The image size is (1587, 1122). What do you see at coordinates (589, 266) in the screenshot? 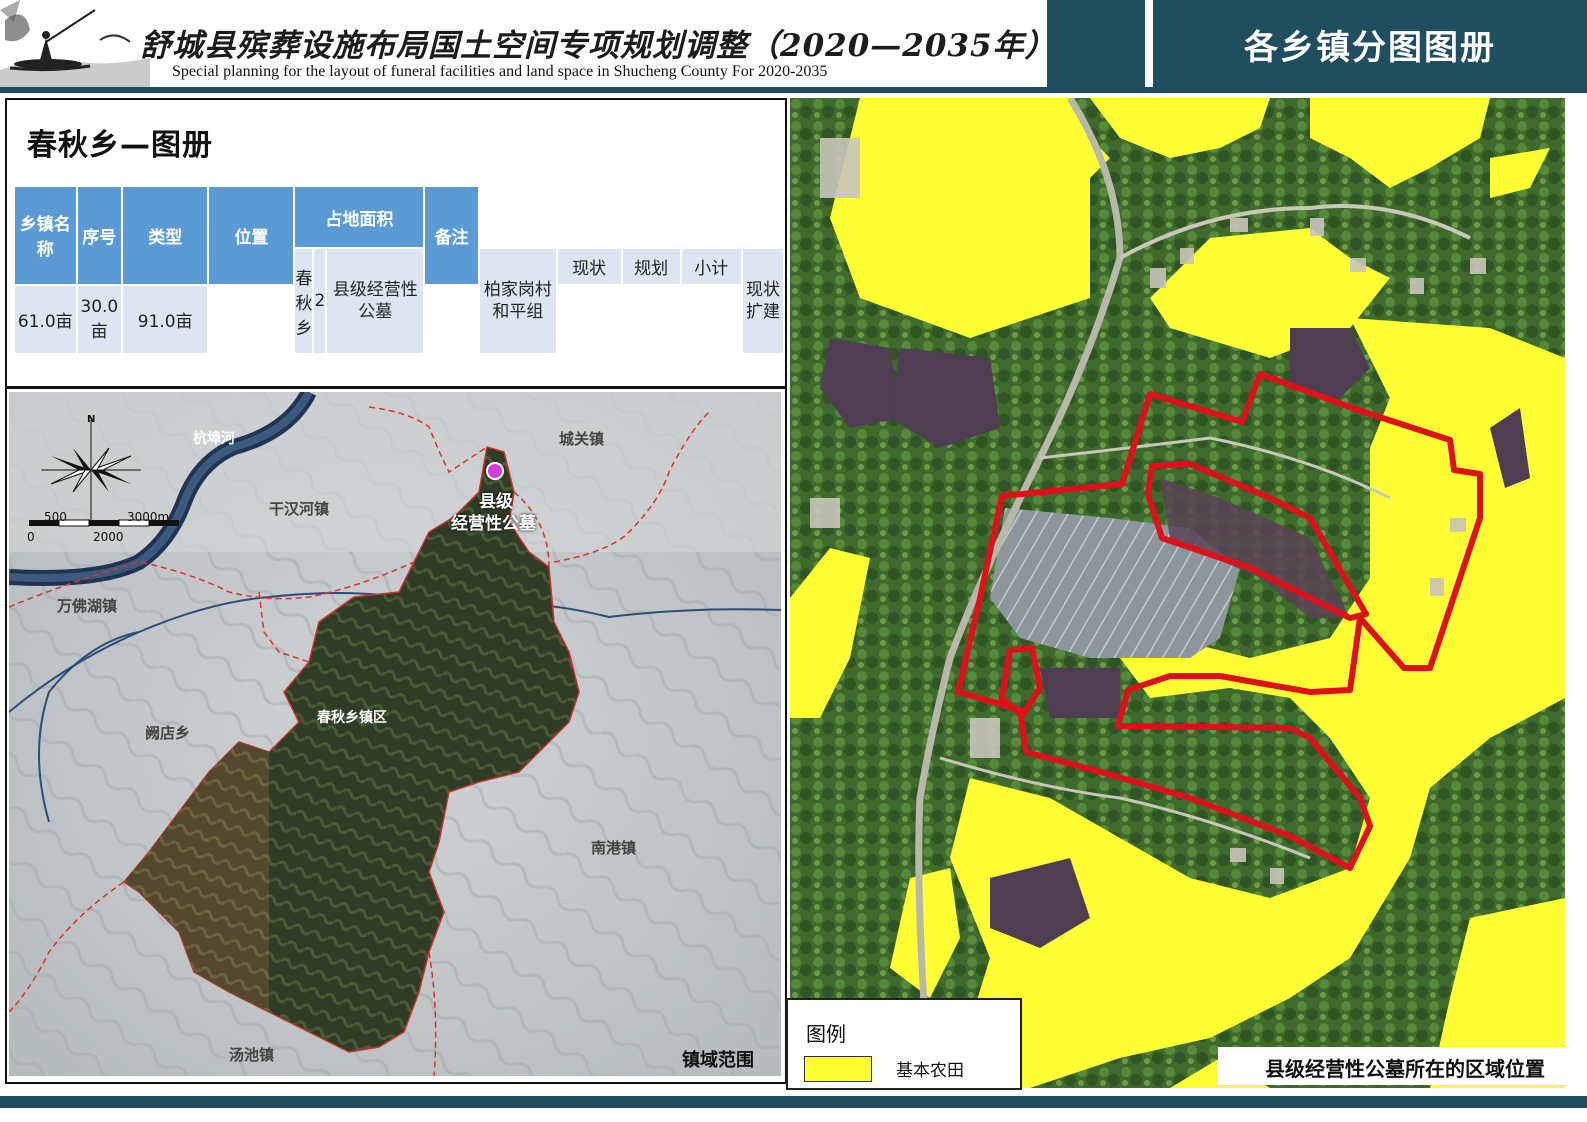
I see `subhead-current: 现状` at bounding box center [589, 266].